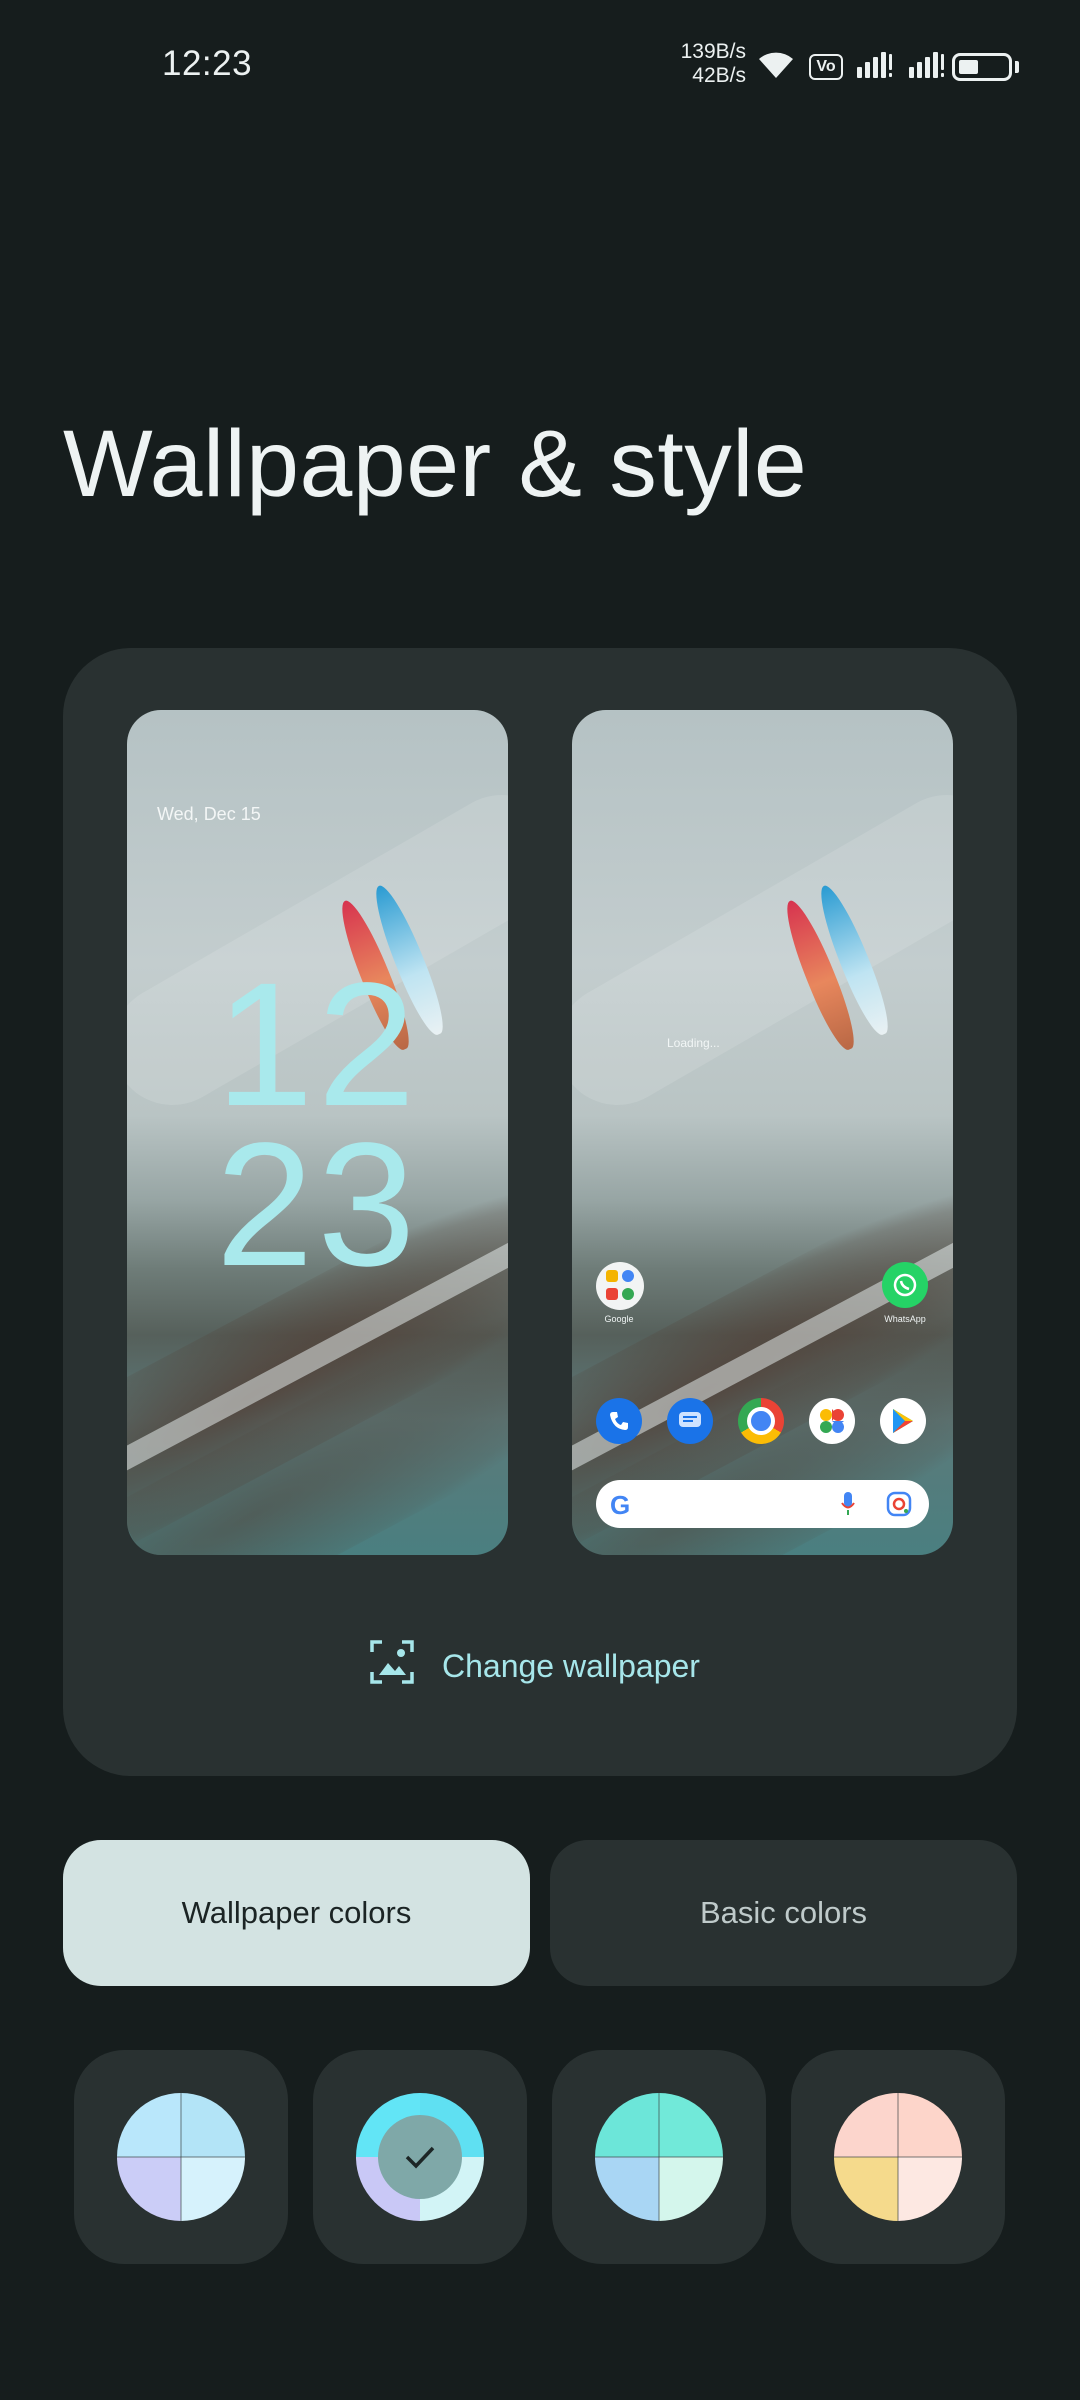  Describe the element at coordinates (852, 67) in the screenshot. I see `status-icons: Vo` at that location.